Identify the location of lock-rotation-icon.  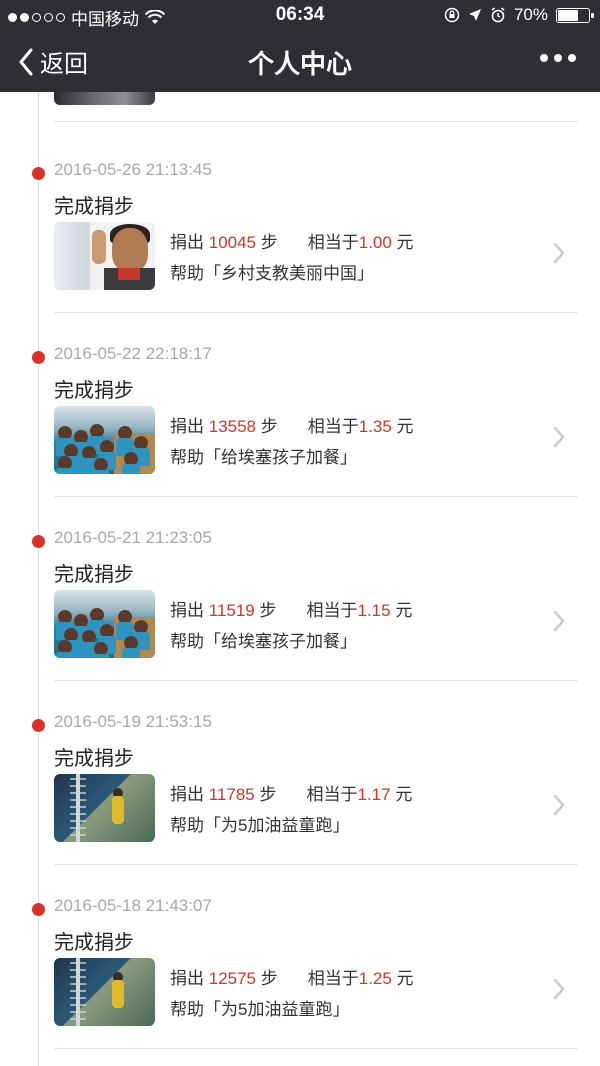
(452, 15).